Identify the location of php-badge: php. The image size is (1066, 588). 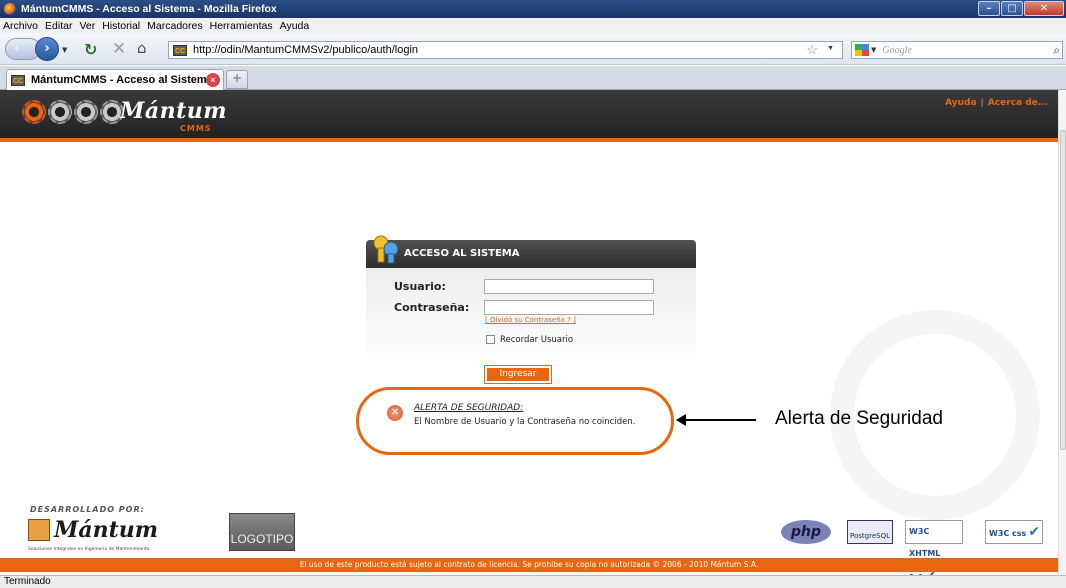
(806, 532).